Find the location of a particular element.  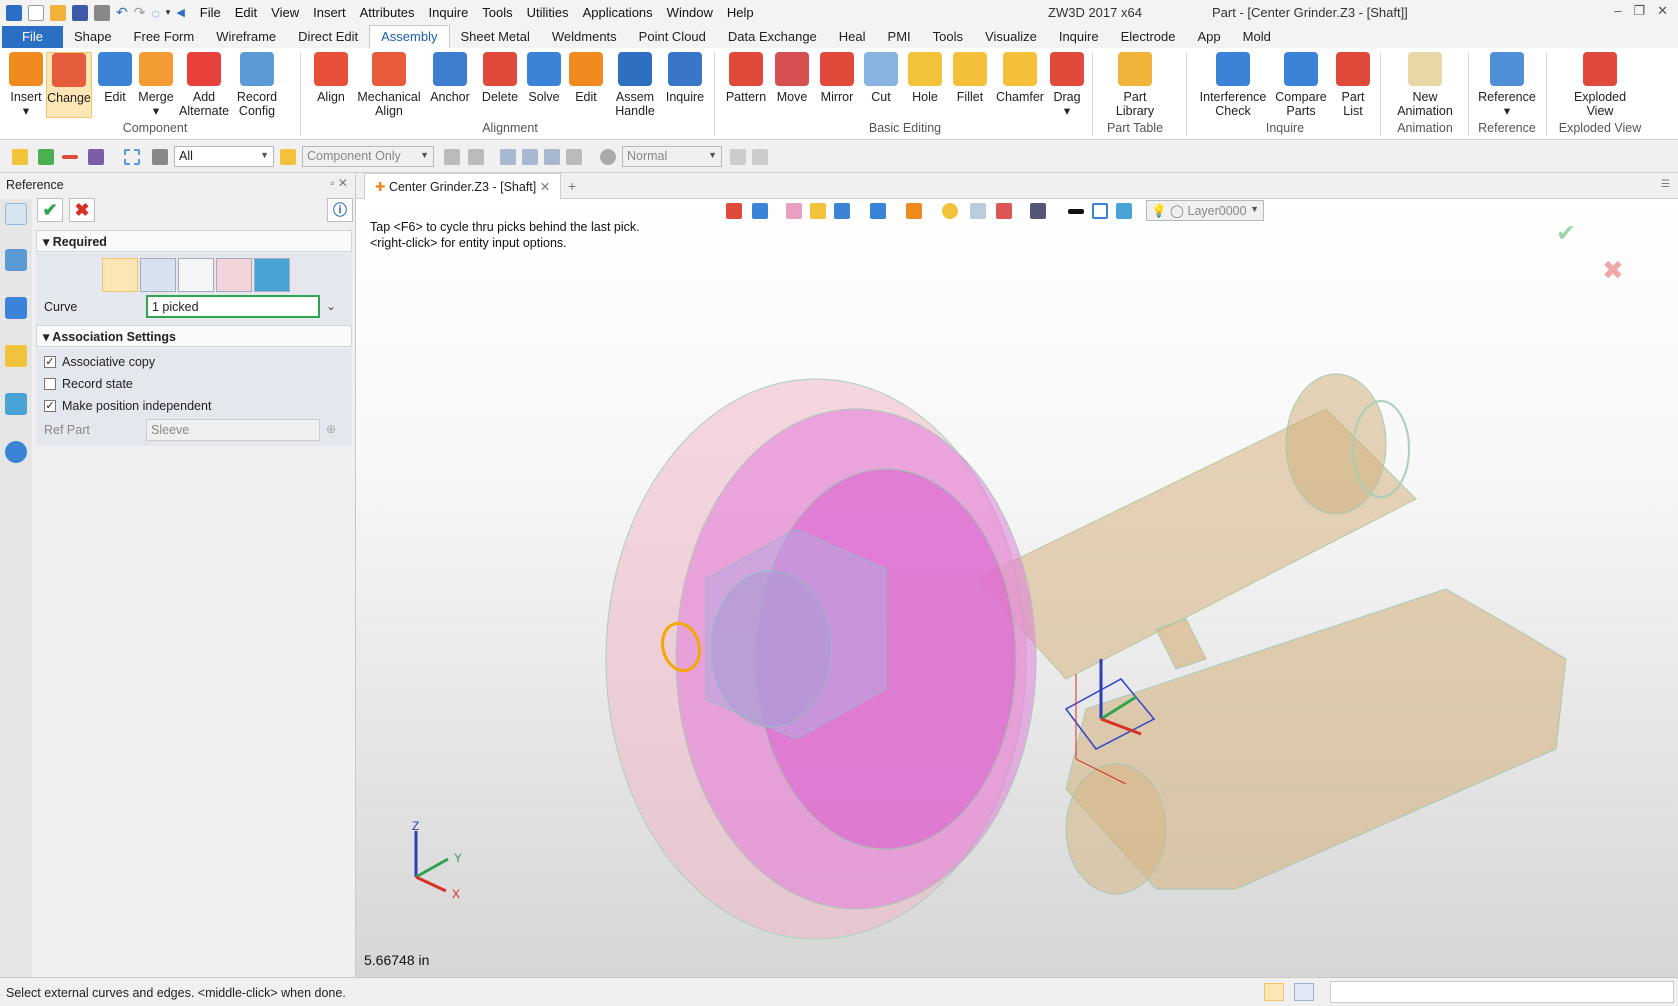

curve-filter-icon is located at coordinates (120, 275).